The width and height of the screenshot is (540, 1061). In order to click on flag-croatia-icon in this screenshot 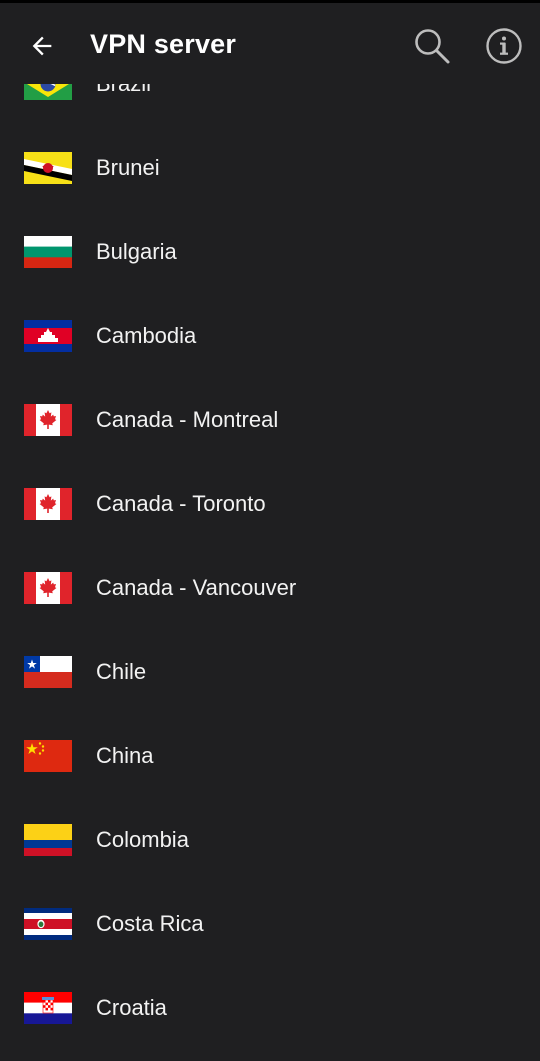, I will do `click(48, 1008)`.